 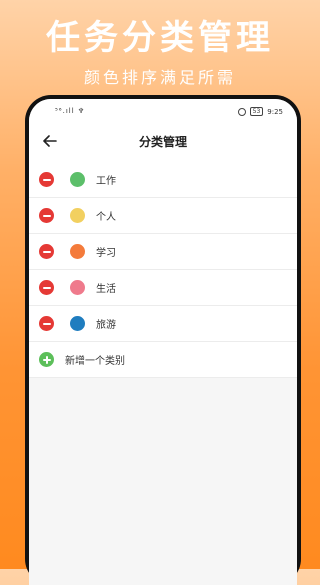 I want to click on category-label: 工作, so click(x=106, y=181).